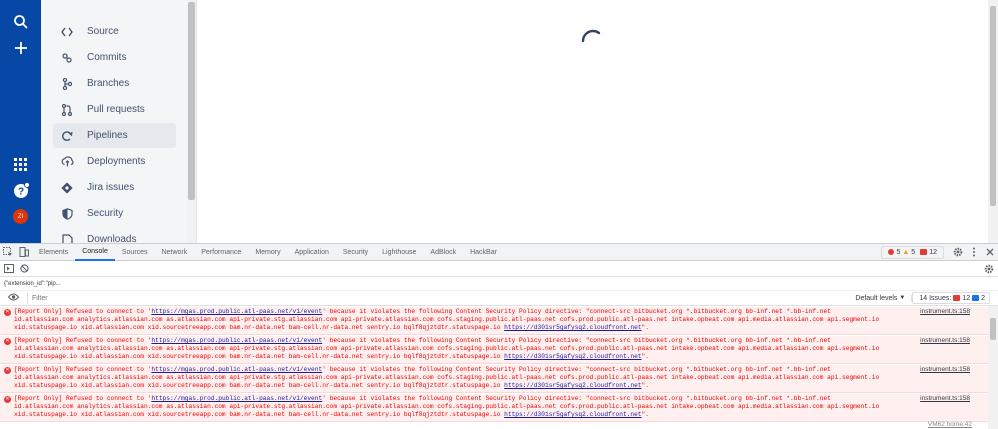 Image resolution: width=998 pixels, height=429 pixels. I want to click on sidebar-item-branches: Branches, so click(114, 83).